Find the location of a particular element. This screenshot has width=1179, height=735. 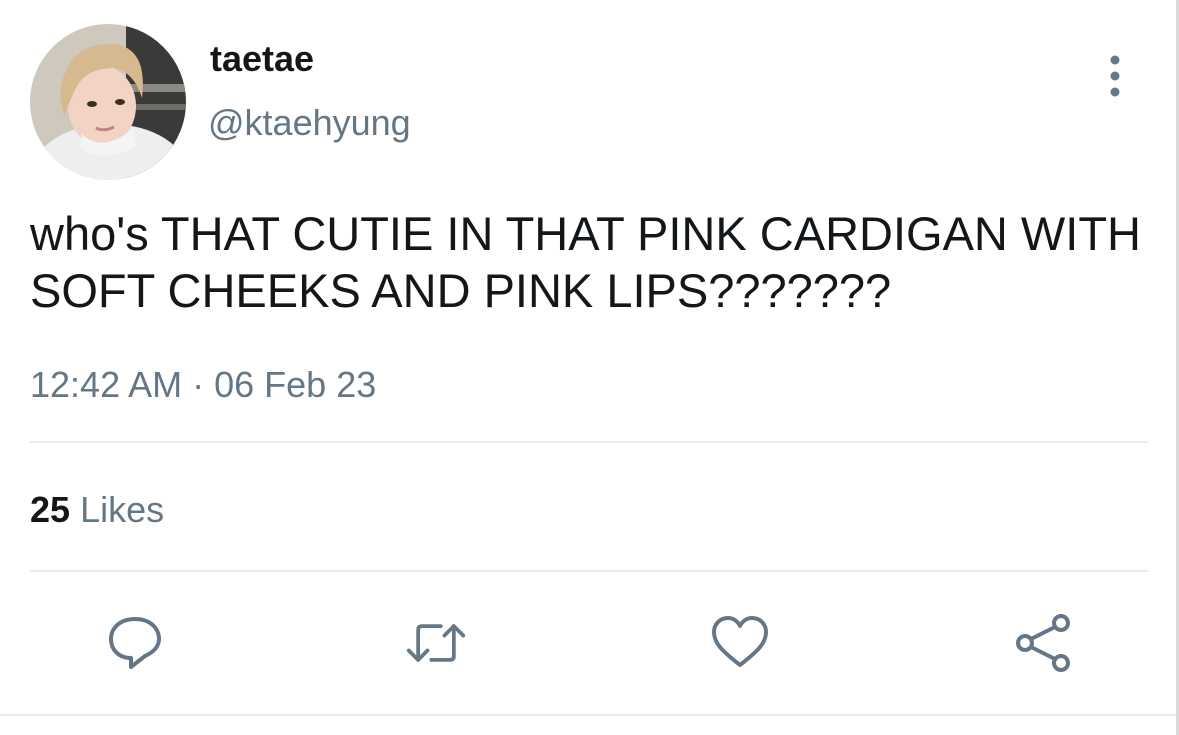

tweet-timestamp: 12:42 AM · 06 Feb 23 is located at coordinates (203, 385).